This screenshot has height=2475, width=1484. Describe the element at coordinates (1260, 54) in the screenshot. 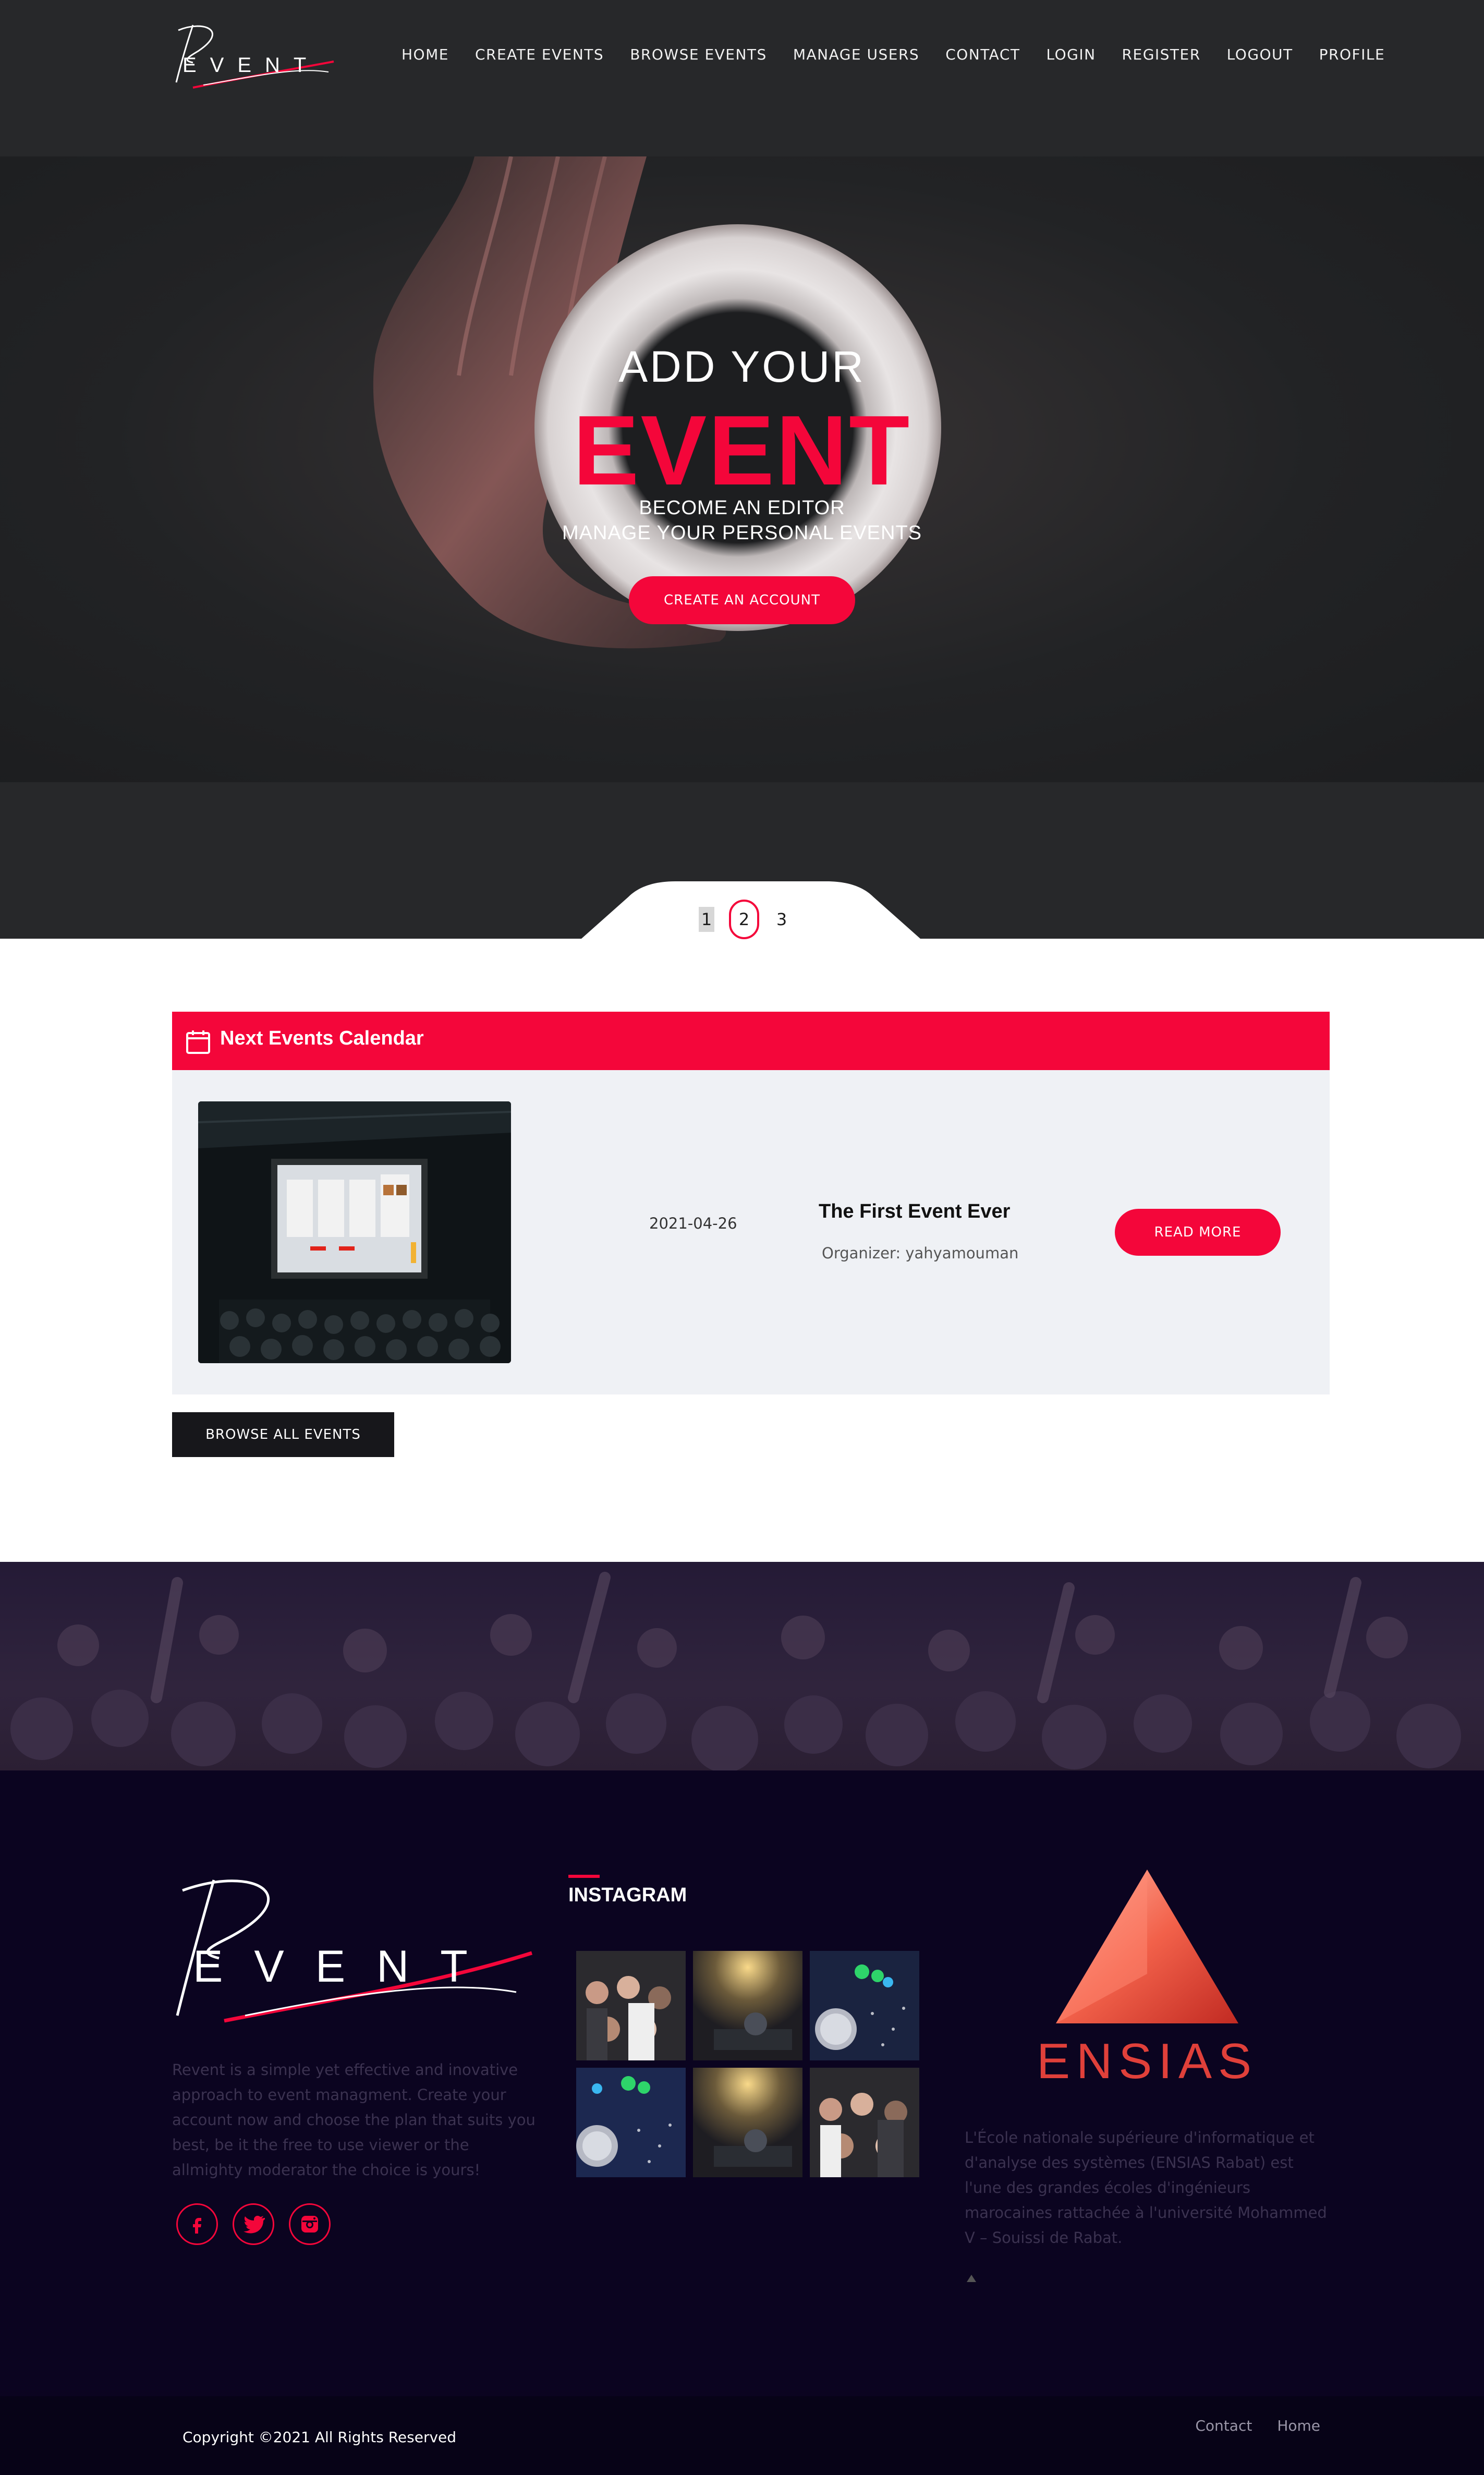

I see `nav-logout: LOGOUT` at that location.